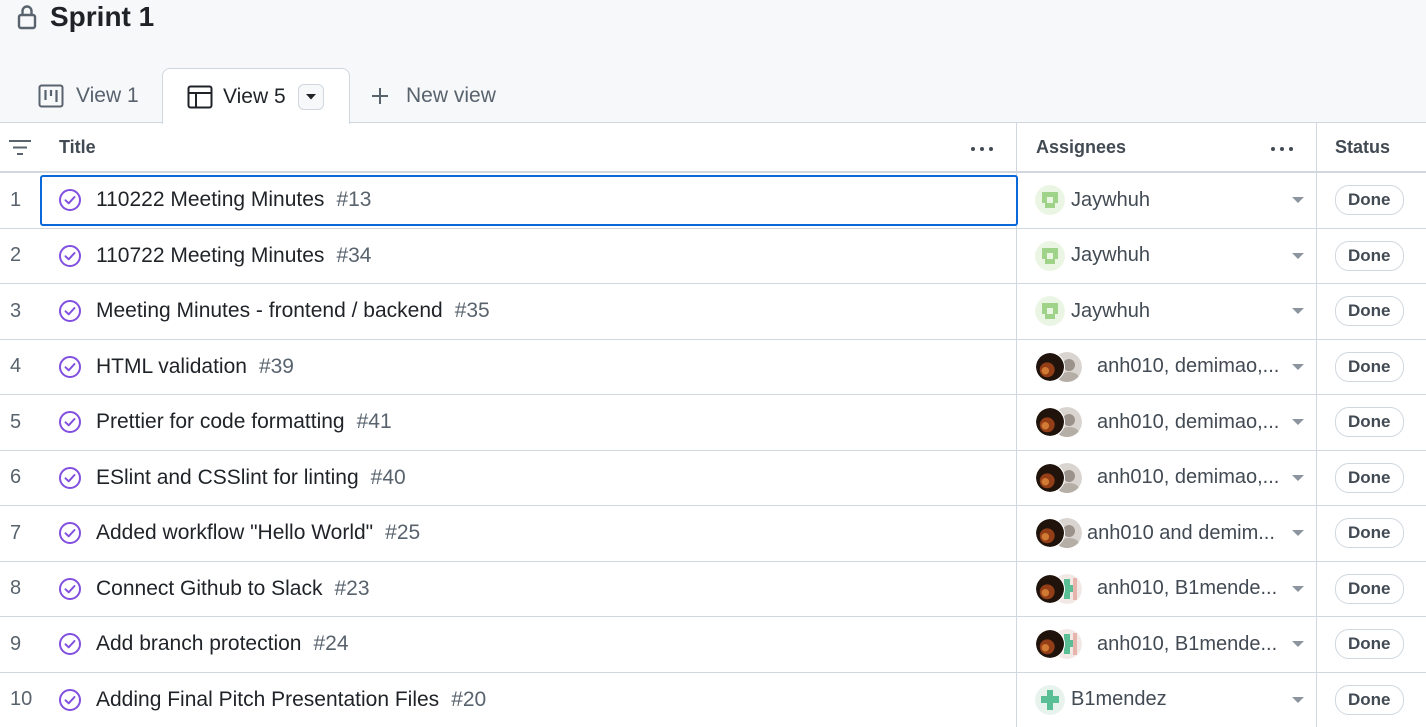  What do you see at coordinates (331, 644) in the screenshot?
I see `issue-number: #24` at bounding box center [331, 644].